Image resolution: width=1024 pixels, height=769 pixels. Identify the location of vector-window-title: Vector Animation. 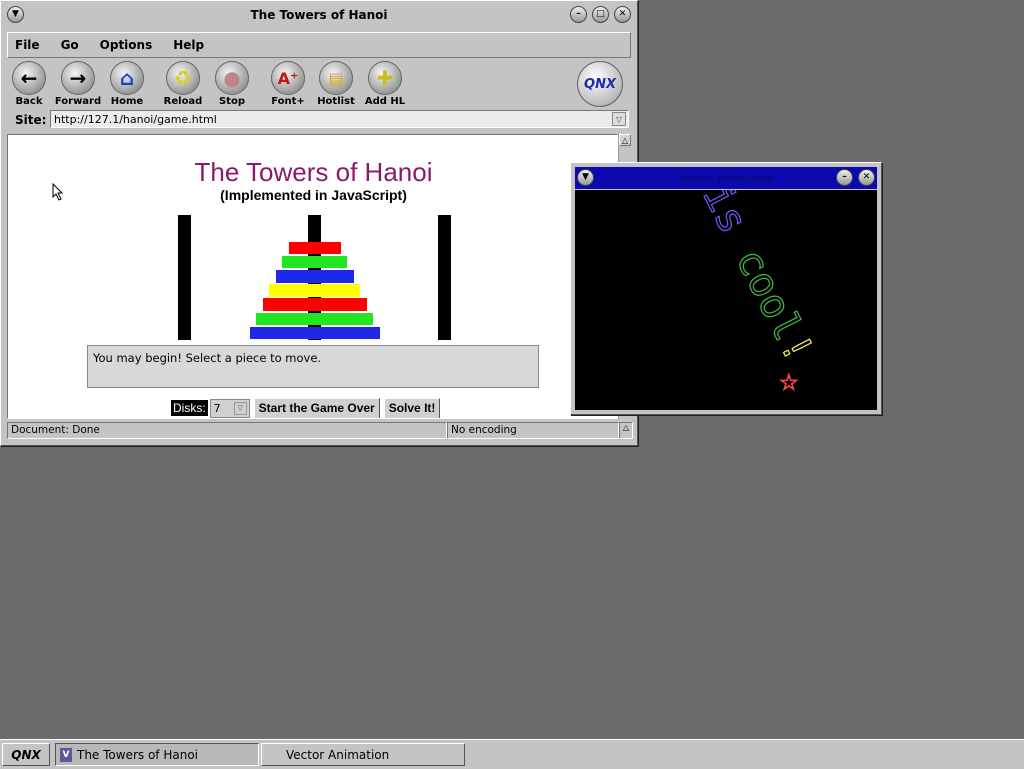
(726, 178).